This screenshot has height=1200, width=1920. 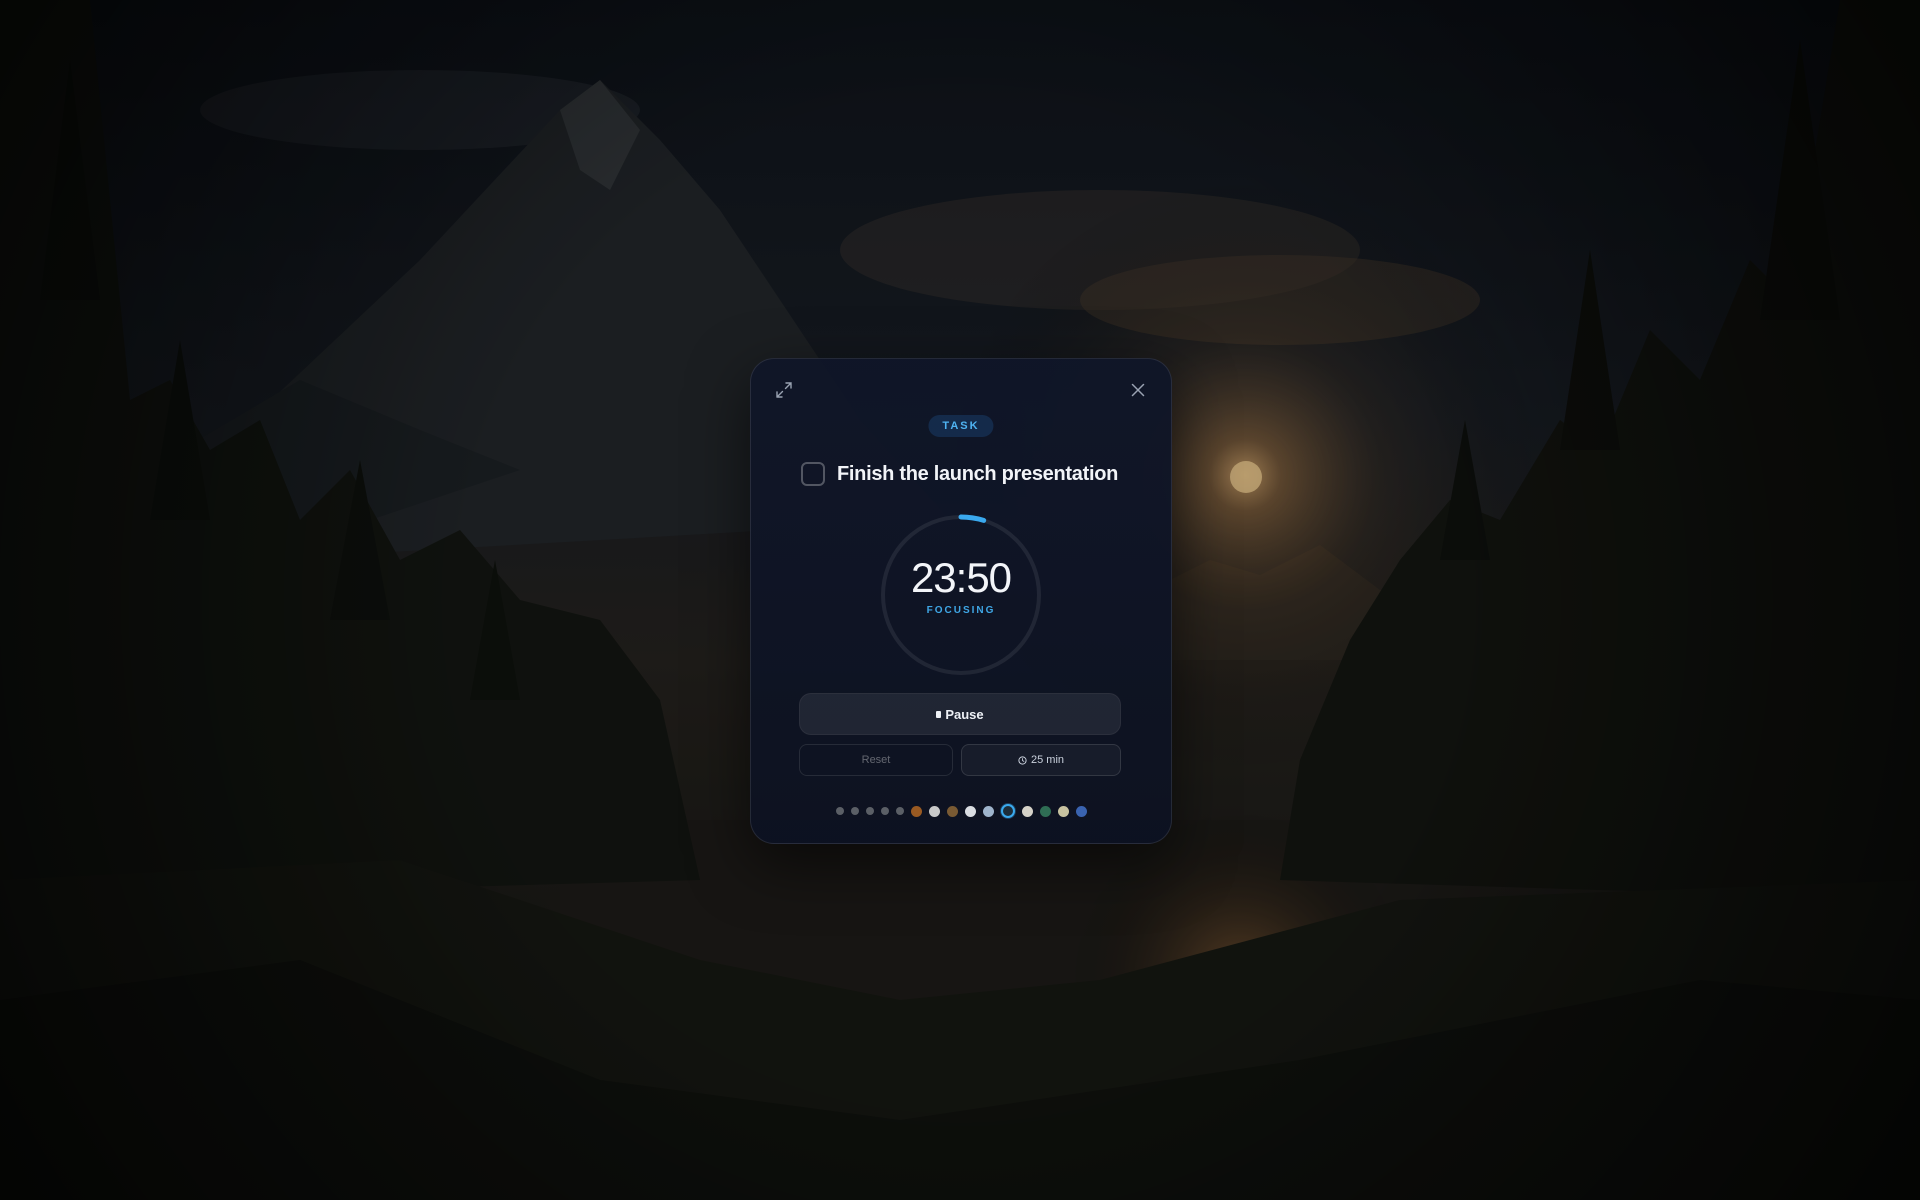 I want to click on theme-swatch-light-clouds, so click(x=934, y=811).